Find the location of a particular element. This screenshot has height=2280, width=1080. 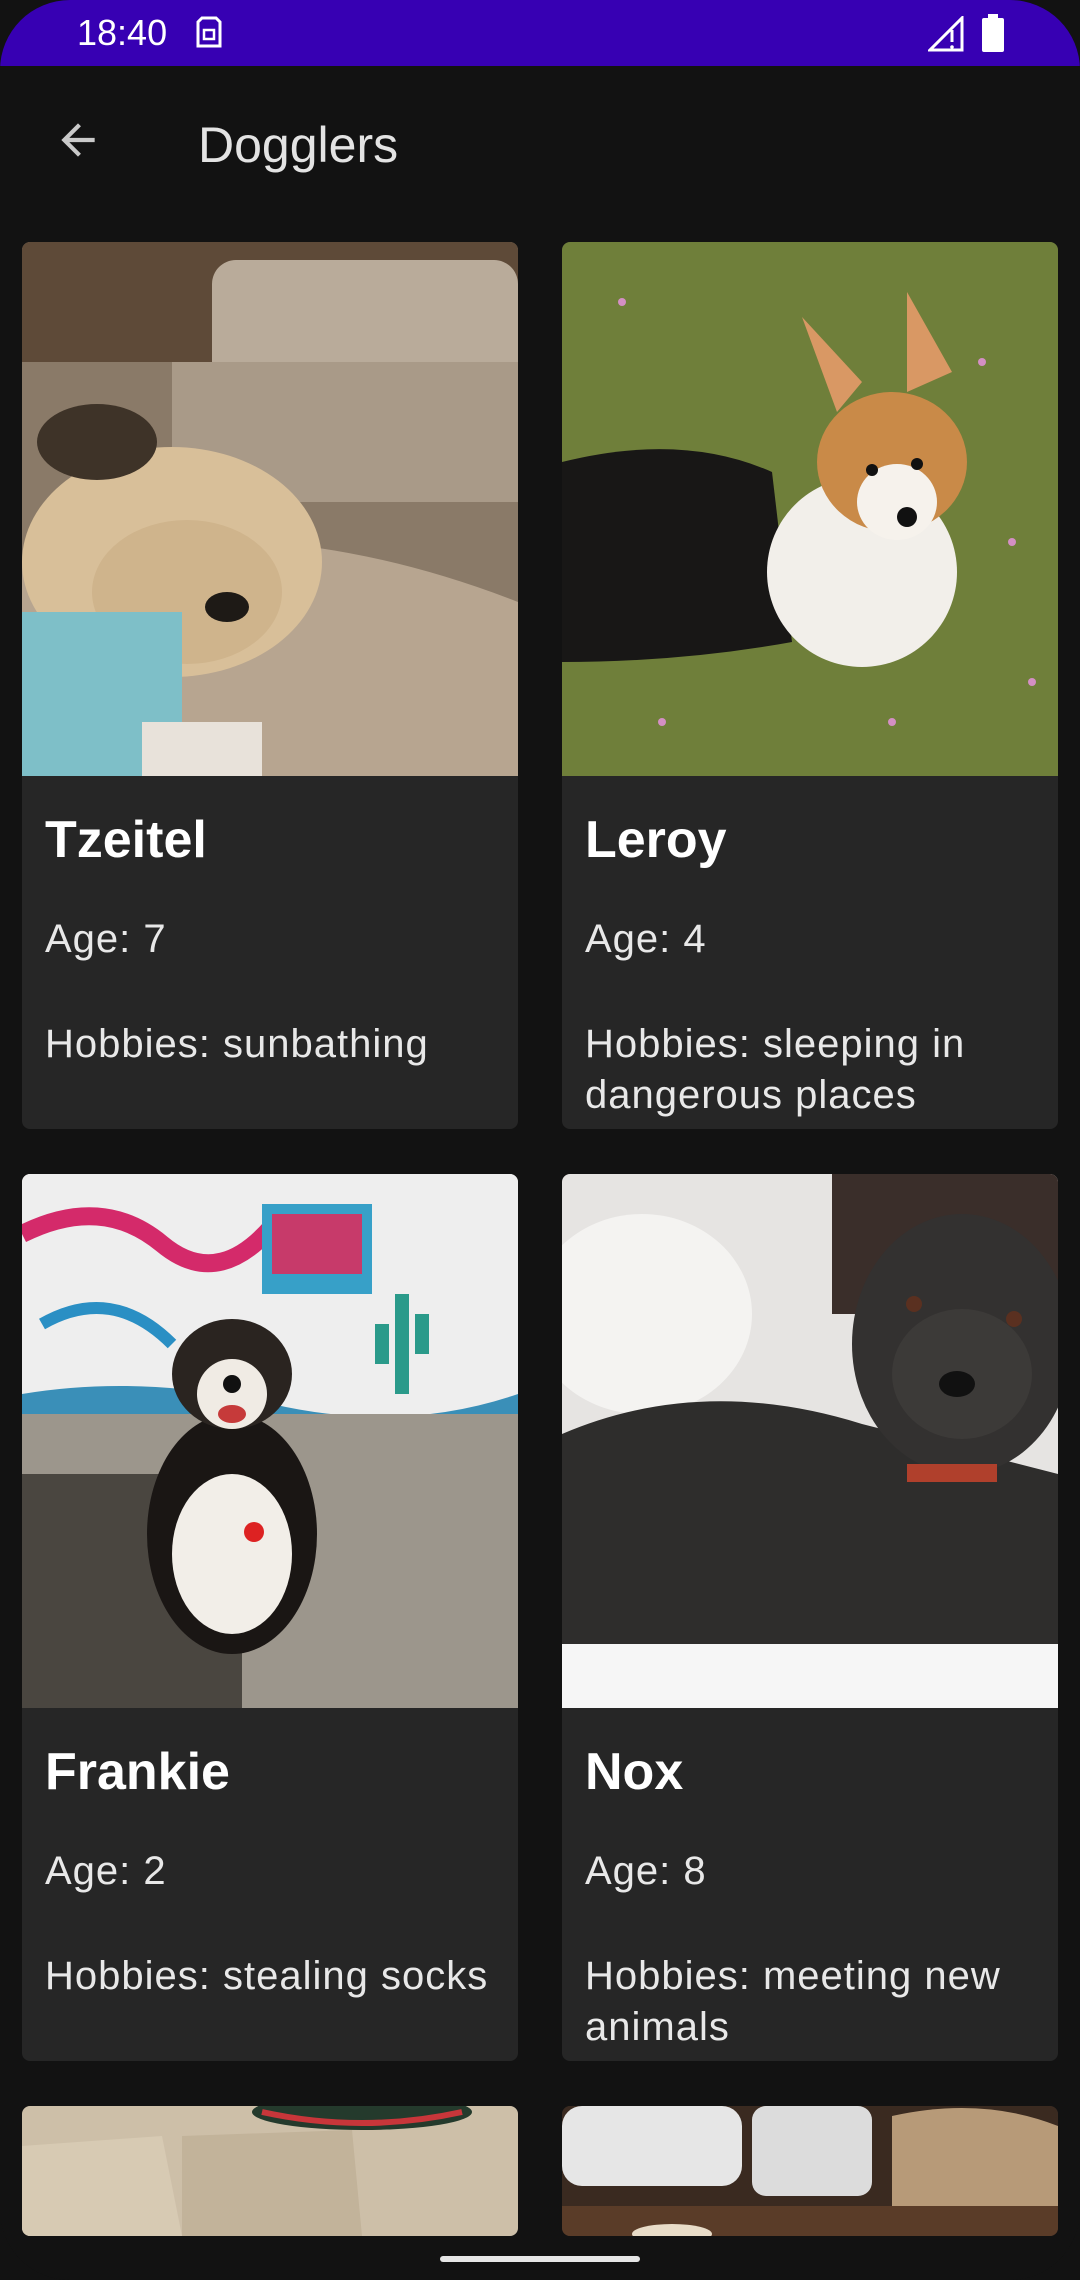

dog-name: Tzeitel is located at coordinates (126, 840).